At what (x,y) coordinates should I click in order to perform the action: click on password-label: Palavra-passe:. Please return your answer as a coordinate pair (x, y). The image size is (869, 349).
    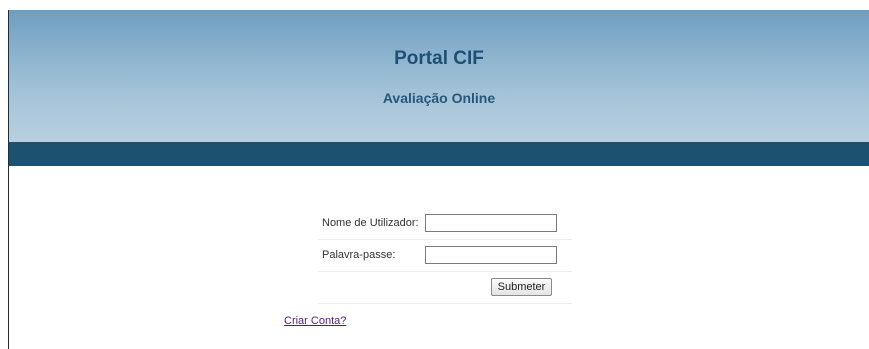
    Looking at the image, I should click on (359, 255).